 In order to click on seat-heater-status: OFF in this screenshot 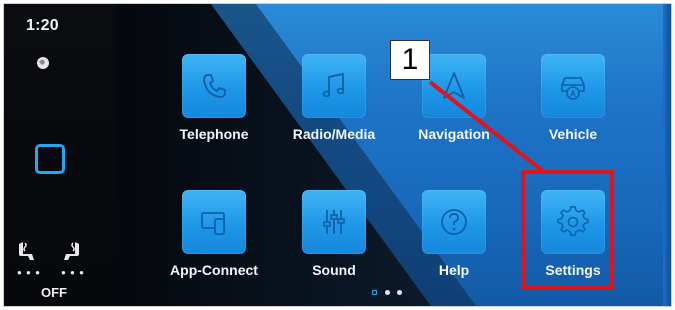, I will do `click(54, 292)`.